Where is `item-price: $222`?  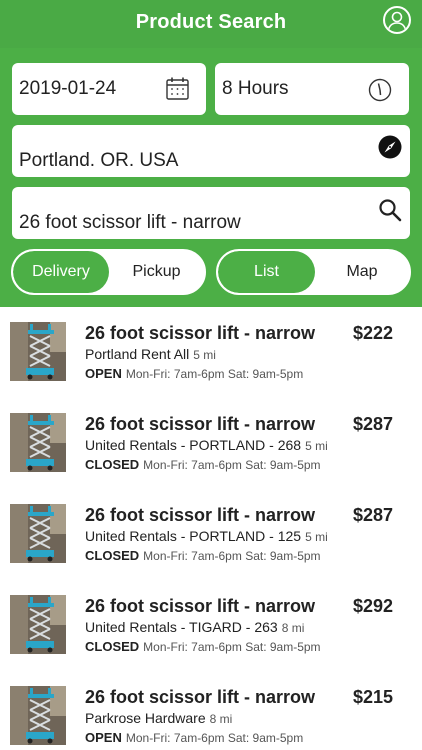 item-price: $222 is located at coordinates (372, 333).